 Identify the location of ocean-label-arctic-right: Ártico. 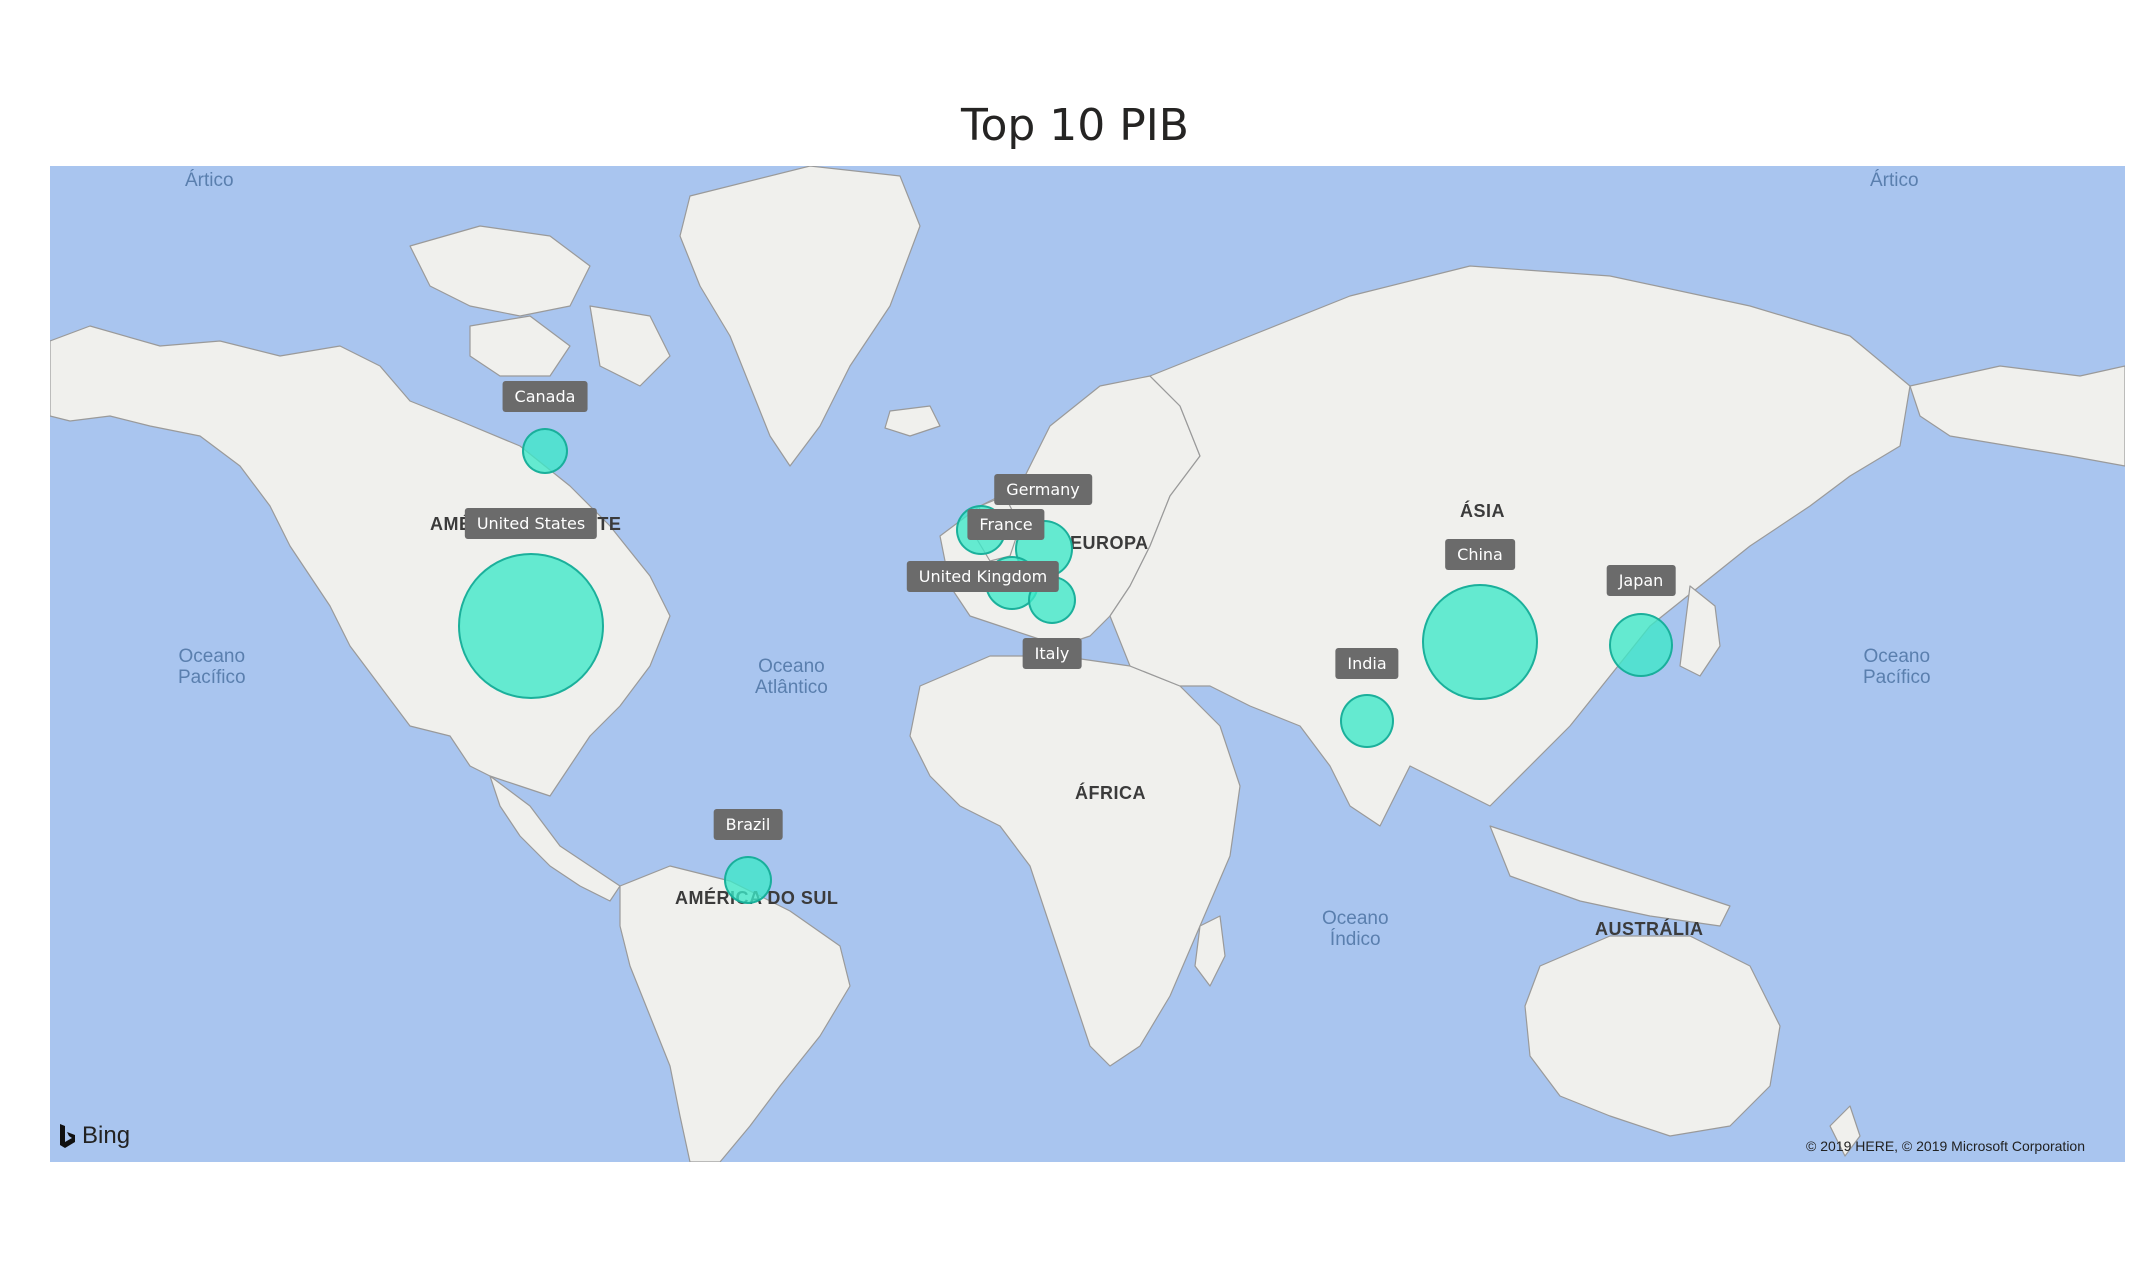
(1894, 180).